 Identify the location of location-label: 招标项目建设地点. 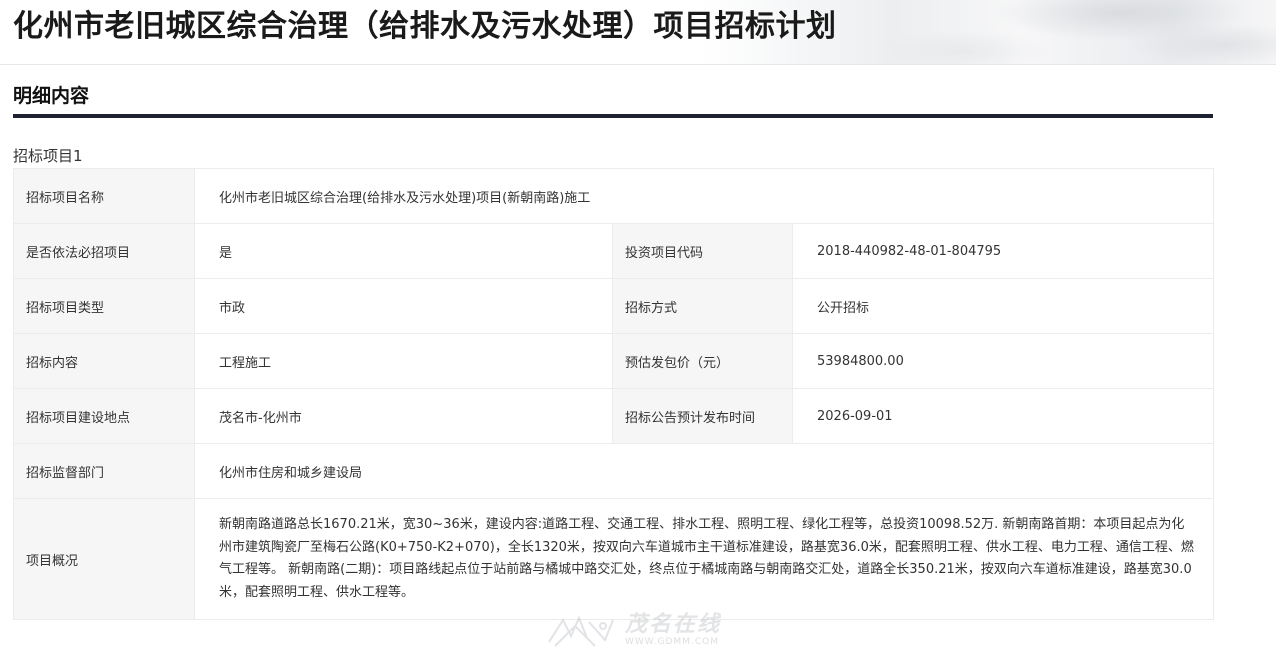
(104, 416).